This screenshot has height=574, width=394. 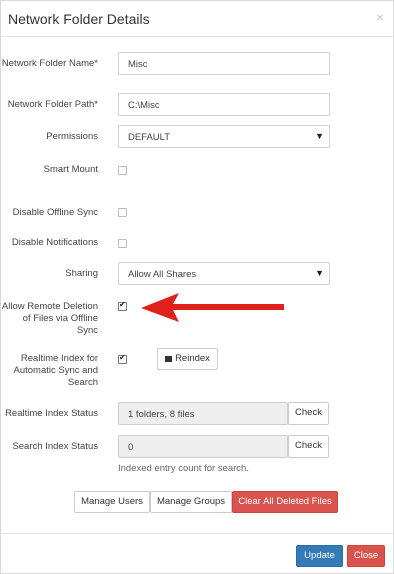 I want to click on search-index-check-button: Check, so click(x=308, y=446).